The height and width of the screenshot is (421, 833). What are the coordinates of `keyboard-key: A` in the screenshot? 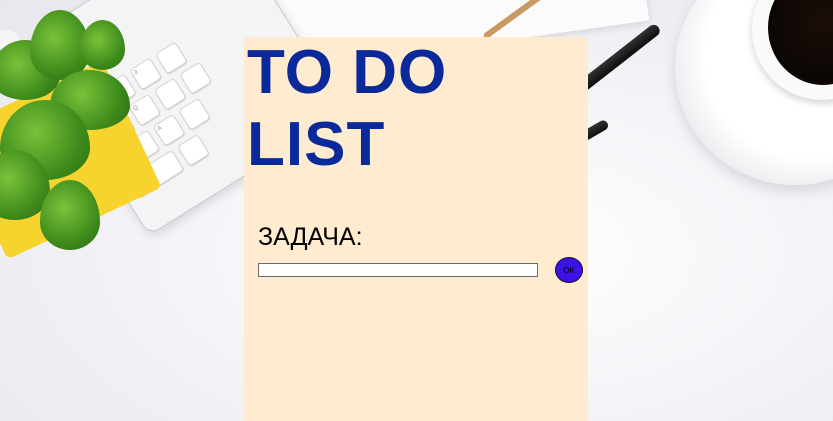 It's located at (169, 130).